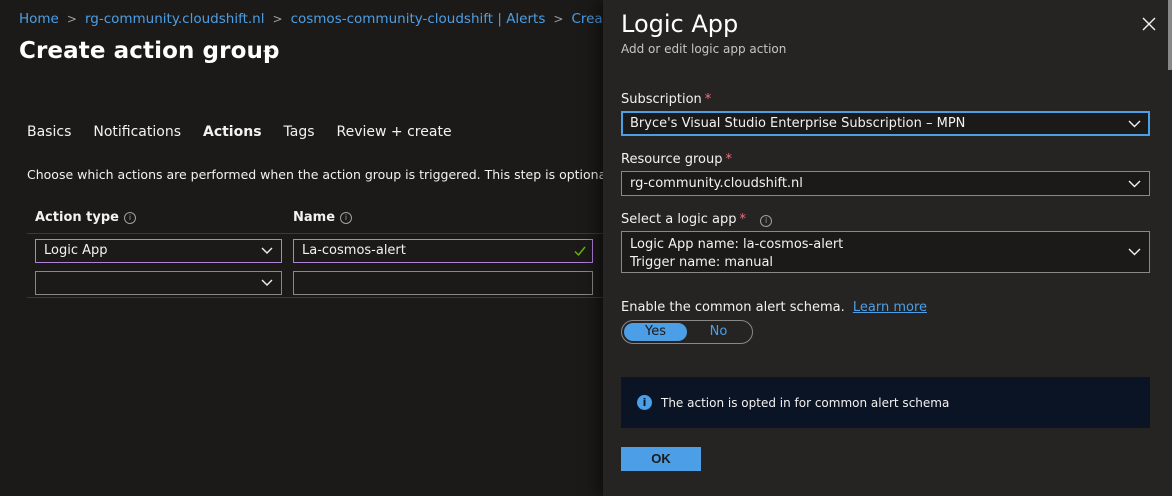 The image size is (1172, 496). Describe the element at coordinates (49, 135) in the screenshot. I see `tab-basics: Basics` at that location.